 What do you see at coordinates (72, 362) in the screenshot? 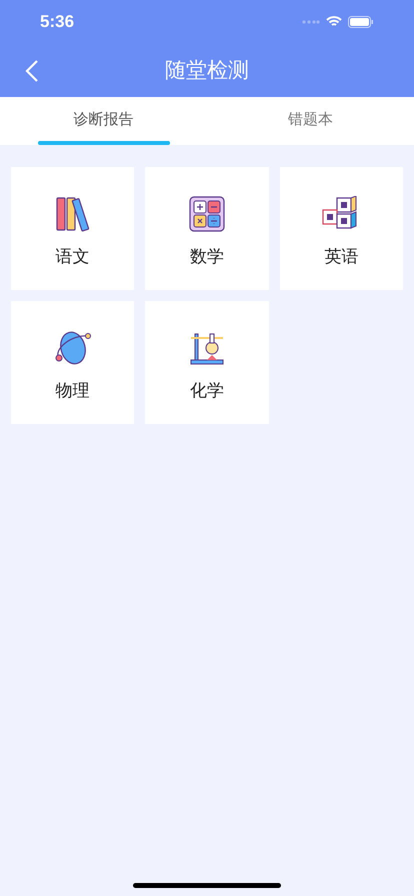
I see `subject-card: 物理` at bounding box center [72, 362].